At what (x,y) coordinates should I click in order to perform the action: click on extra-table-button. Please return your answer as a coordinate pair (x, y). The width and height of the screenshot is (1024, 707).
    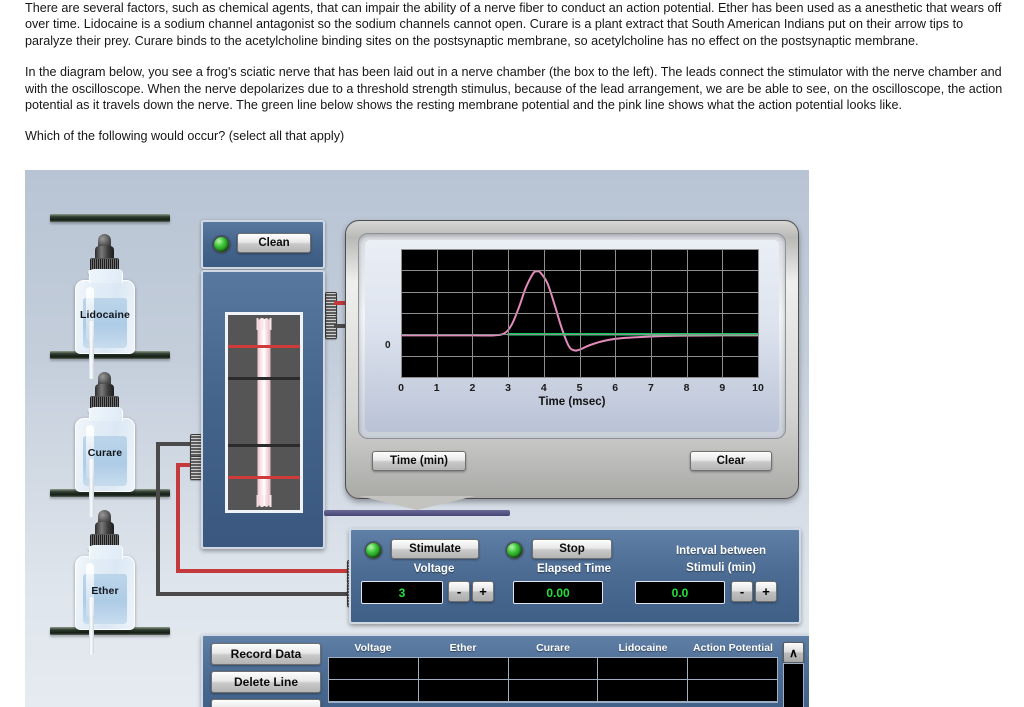
    Looking at the image, I should click on (266, 703).